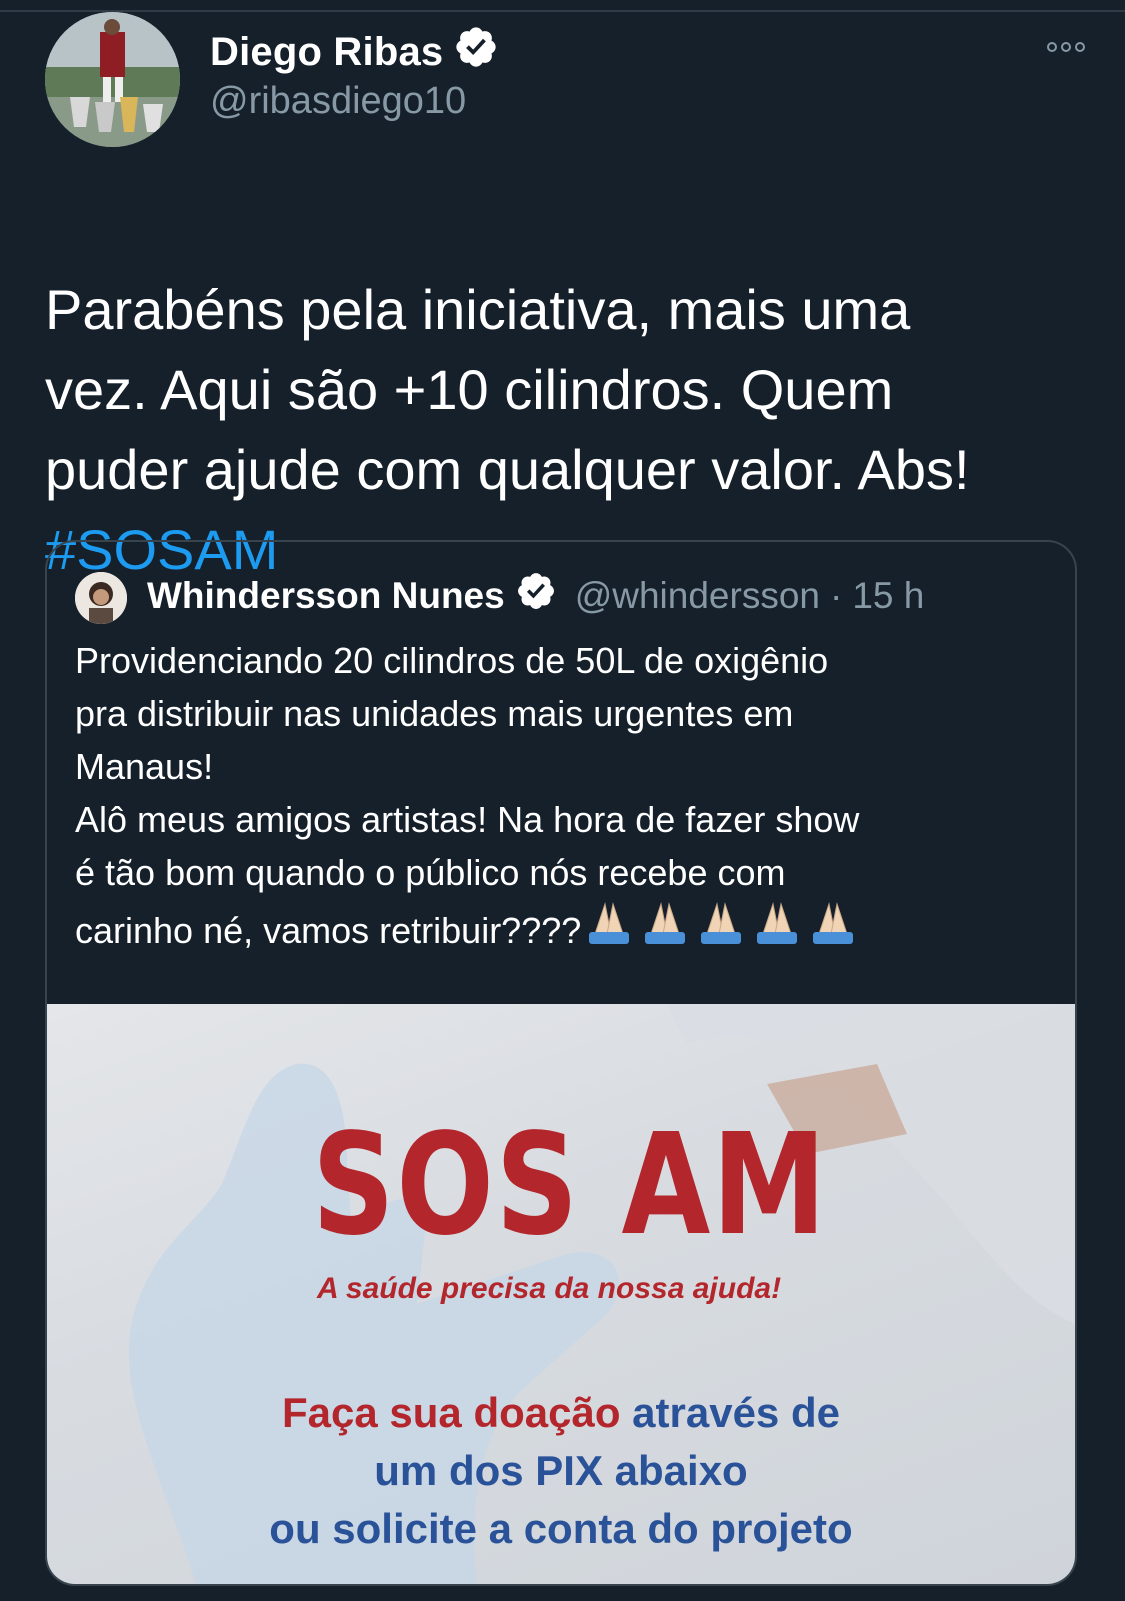 This screenshot has width=1125, height=1601. Describe the element at coordinates (562, 11) in the screenshot. I see `top-divider` at that location.